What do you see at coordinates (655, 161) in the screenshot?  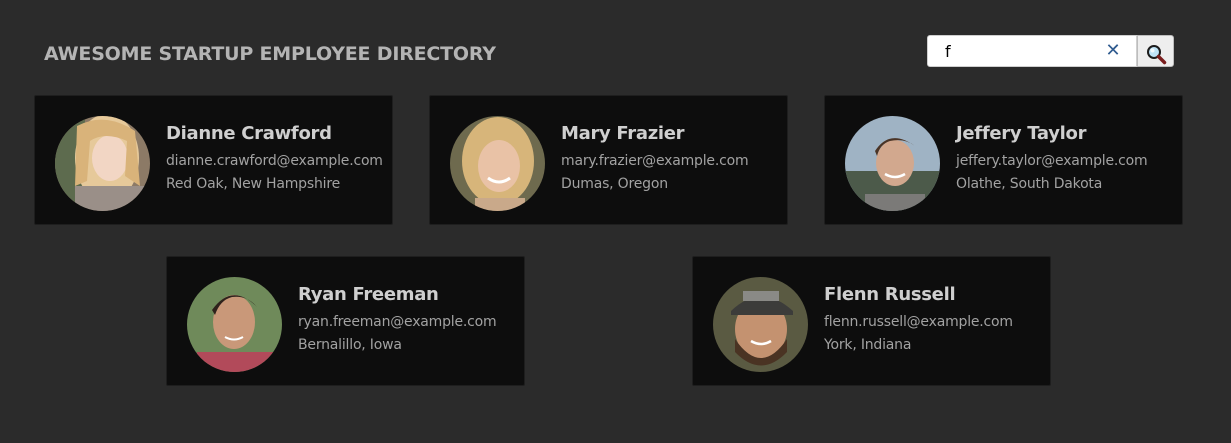 I see `employee-email: mary.frazier@example.com` at bounding box center [655, 161].